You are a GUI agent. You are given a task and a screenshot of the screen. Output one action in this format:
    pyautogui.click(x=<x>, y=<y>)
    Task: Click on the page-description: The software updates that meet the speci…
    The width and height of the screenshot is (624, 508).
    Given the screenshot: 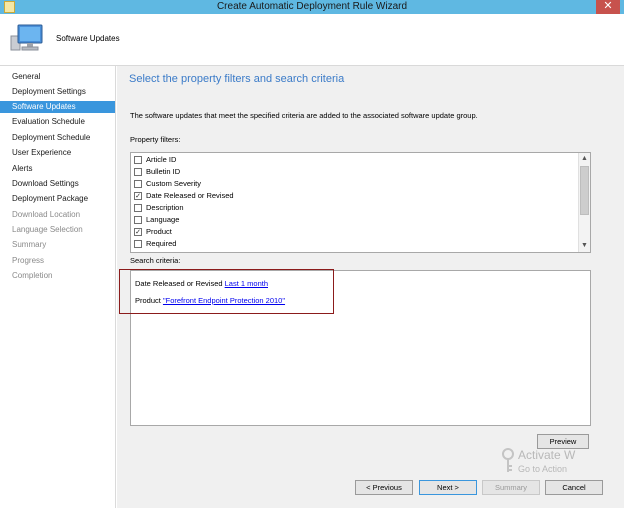 What is the action you would take?
    pyautogui.click(x=304, y=115)
    